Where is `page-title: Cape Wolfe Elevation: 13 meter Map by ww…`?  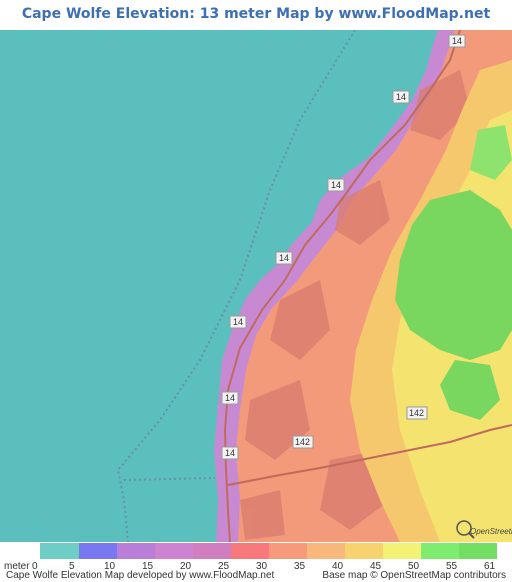
page-title: Cape Wolfe Elevation: 13 meter Map by ww… is located at coordinates (256, 28).